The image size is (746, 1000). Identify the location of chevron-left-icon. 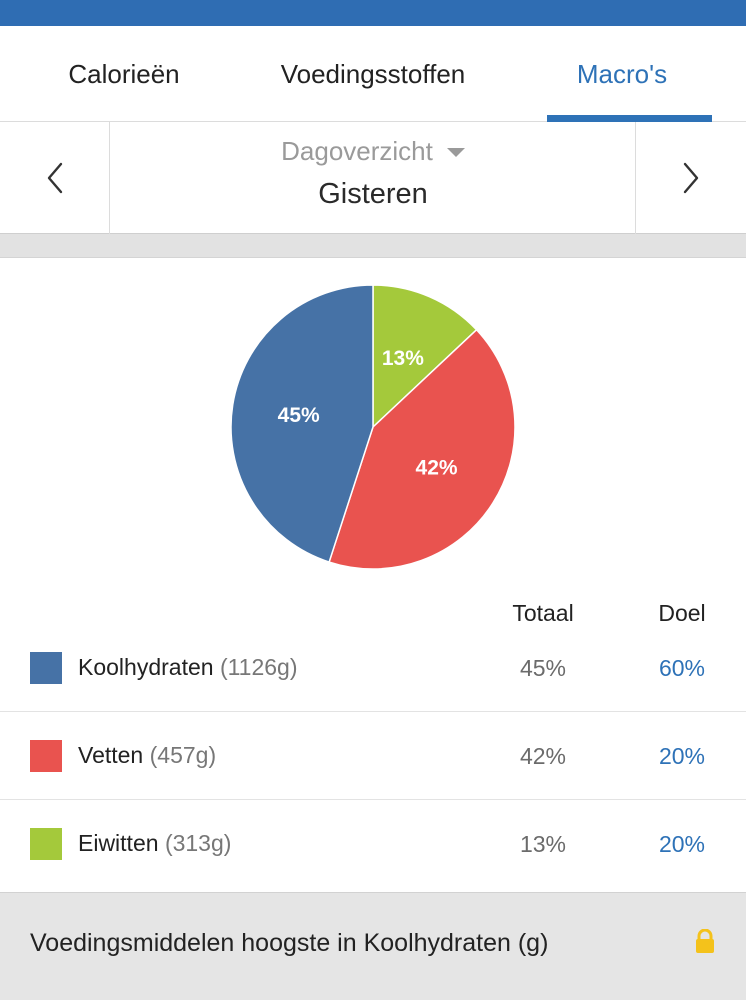
(54, 178).